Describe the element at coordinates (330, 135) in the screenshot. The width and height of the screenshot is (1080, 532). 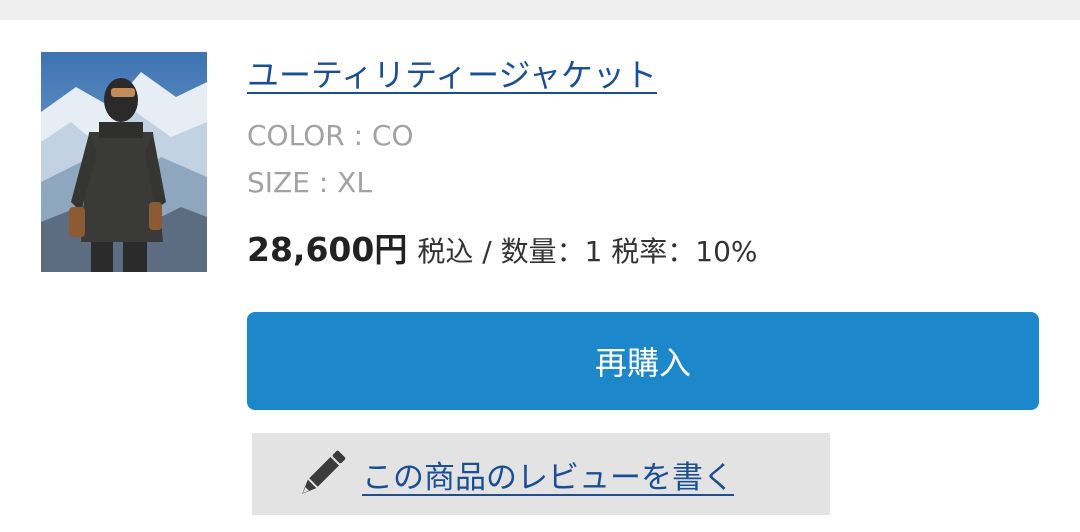
I see `product-color: COLOR : CO` at that location.